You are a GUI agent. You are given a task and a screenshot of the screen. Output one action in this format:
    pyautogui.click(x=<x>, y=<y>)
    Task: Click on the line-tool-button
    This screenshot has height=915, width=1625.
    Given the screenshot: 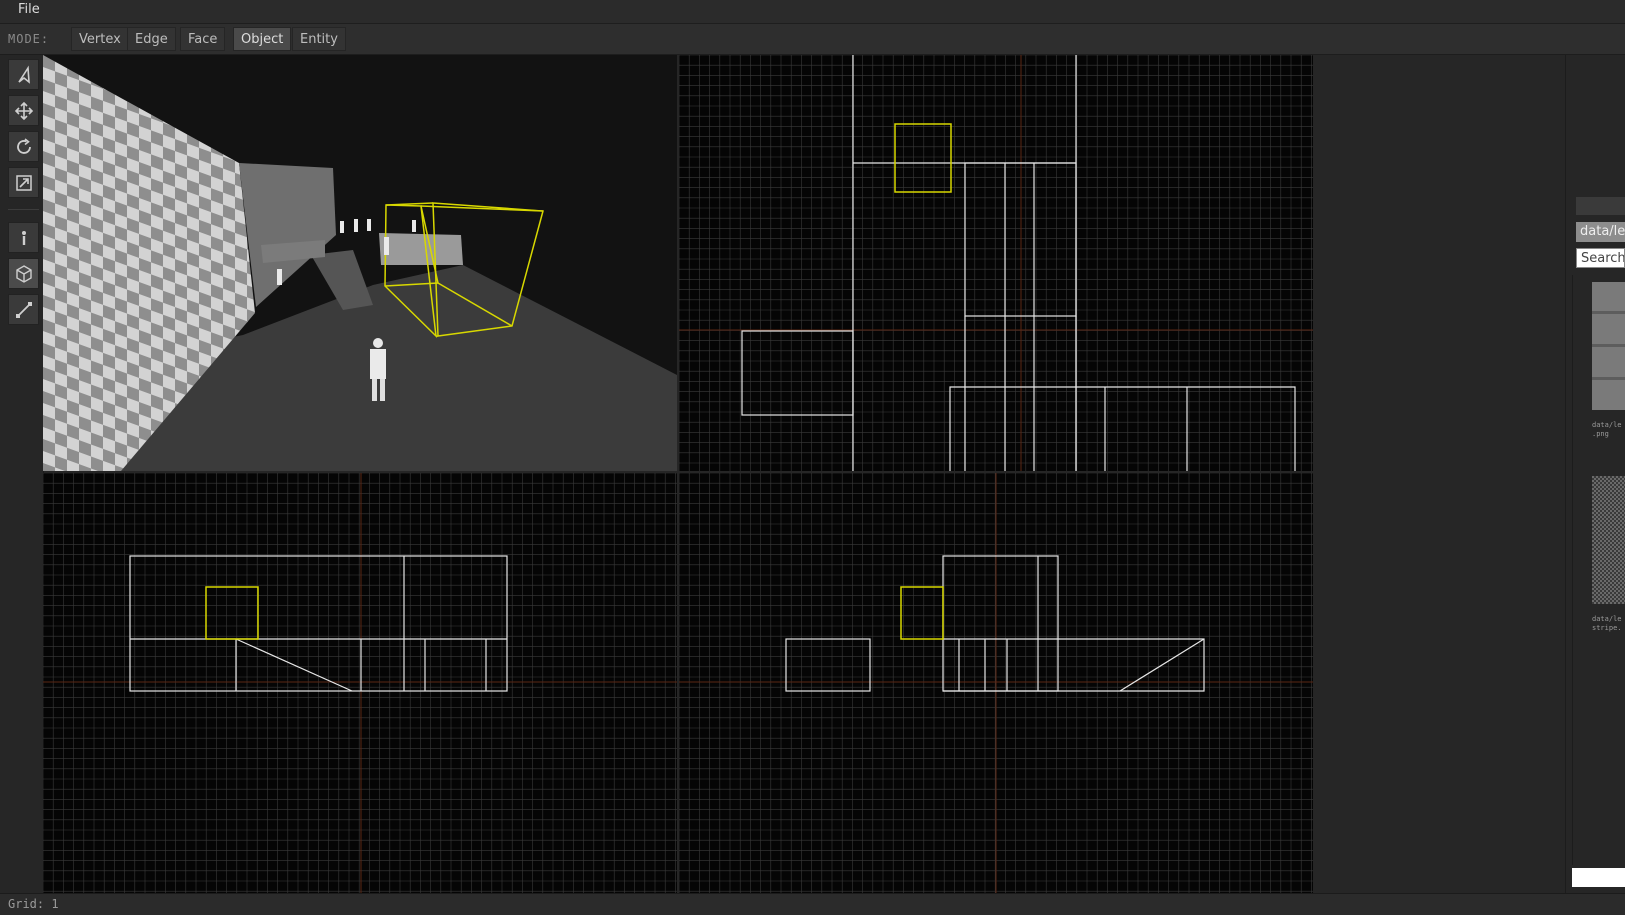 What is the action you would take?
    pyautogui.click(x=23, y=309)
    